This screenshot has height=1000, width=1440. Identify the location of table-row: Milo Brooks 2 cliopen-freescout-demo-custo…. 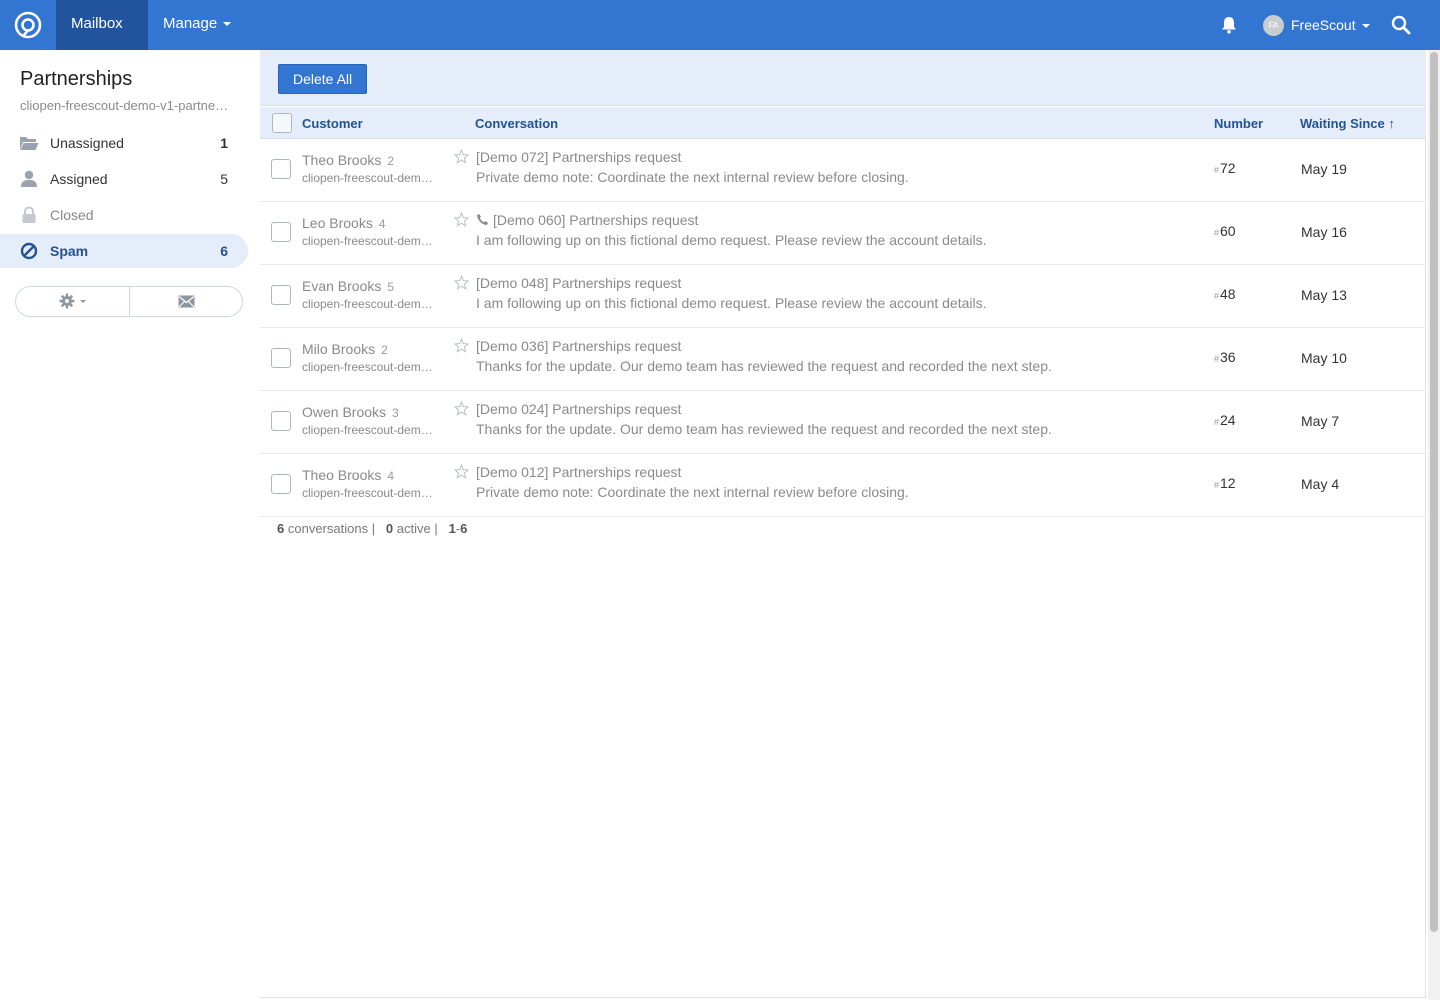
(843, 359).